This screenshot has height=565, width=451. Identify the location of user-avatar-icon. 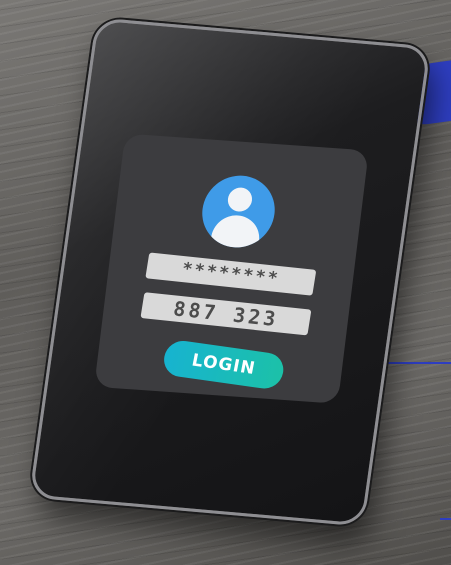
(238, 211).